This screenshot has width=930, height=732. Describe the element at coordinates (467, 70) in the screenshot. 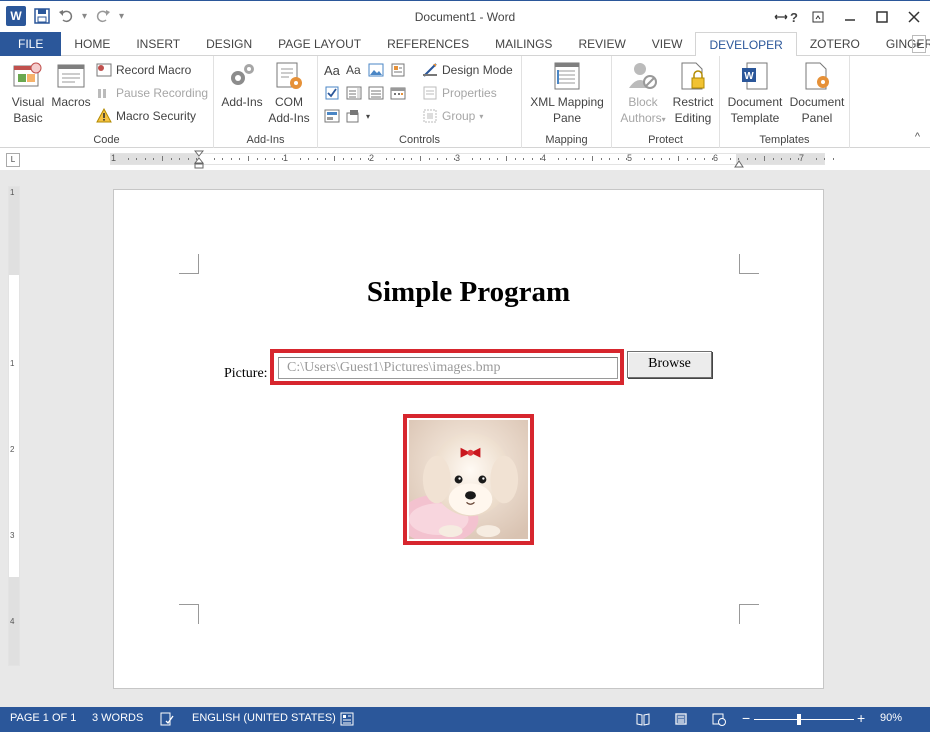

I see `design-mode-button: Design Mode` at that location.